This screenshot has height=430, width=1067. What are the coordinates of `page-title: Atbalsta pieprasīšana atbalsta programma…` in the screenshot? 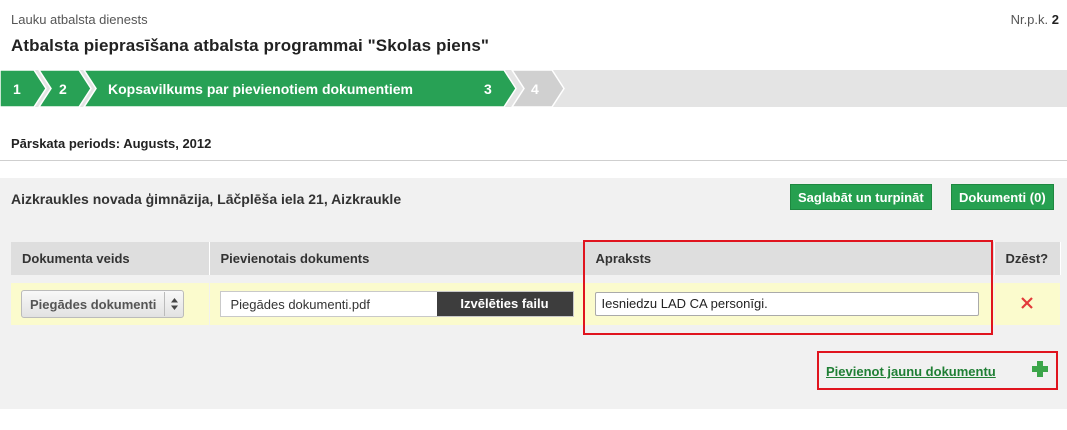 It's located at (250, 45).